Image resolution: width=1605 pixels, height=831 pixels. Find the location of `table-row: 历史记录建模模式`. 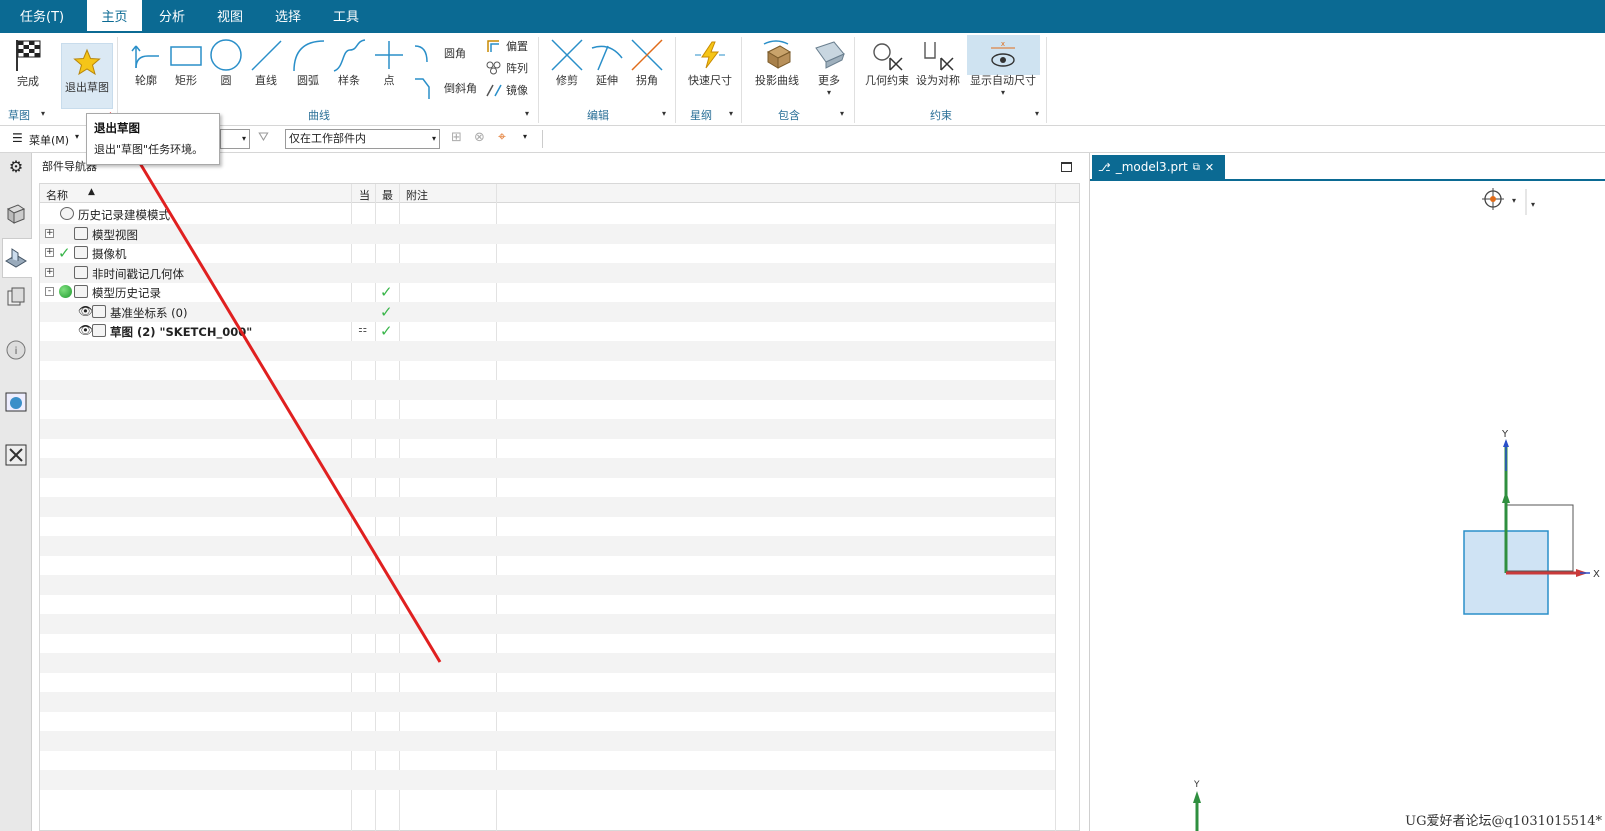

table-row: 历史记录建模模式 is located at coordinates (547, 214).